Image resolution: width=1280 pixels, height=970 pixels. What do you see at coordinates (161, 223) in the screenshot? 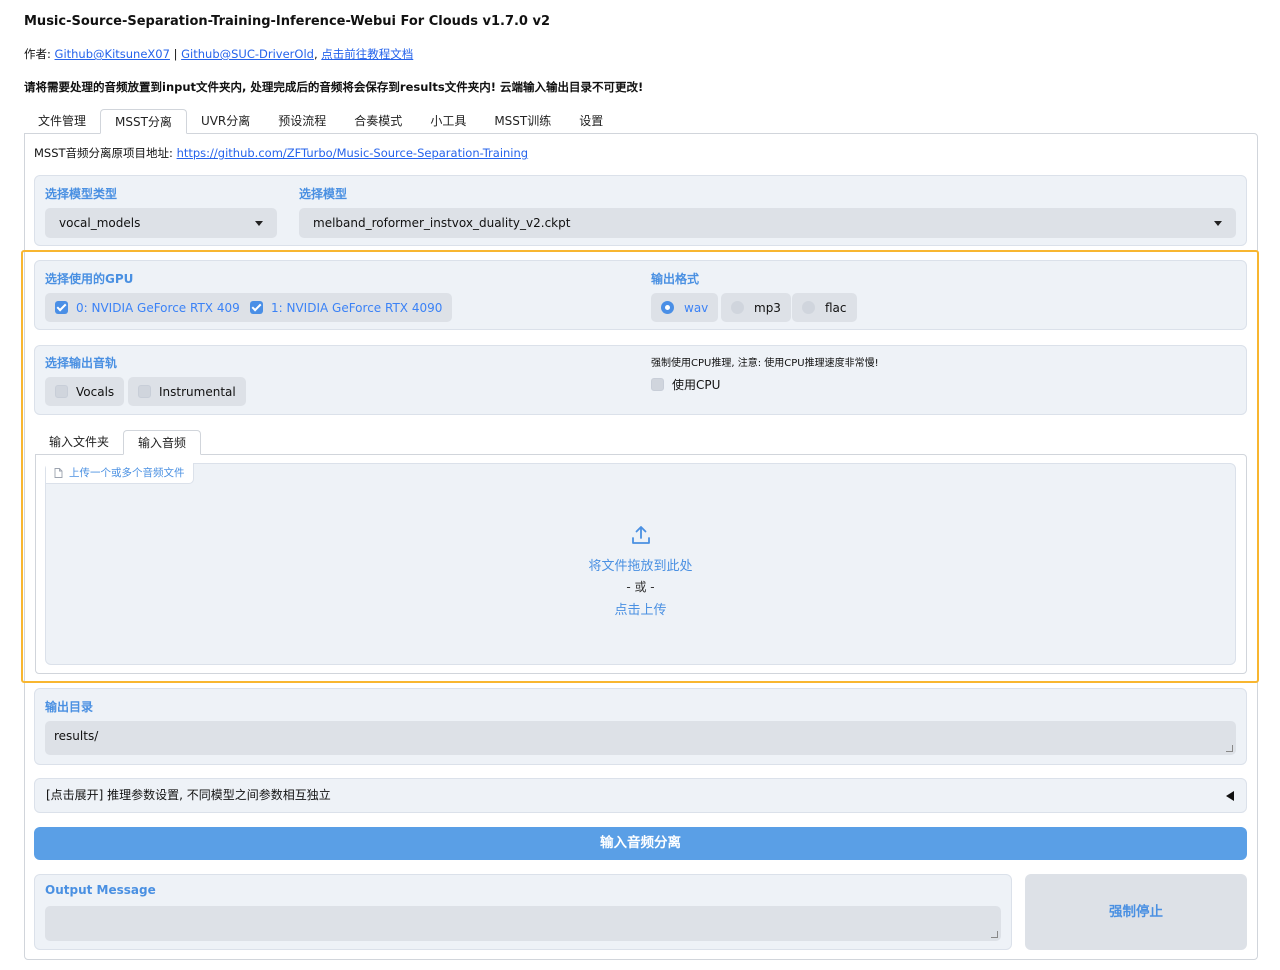
I see `model-type-dropdown: vocal_models` at bounding box center [161, 223].